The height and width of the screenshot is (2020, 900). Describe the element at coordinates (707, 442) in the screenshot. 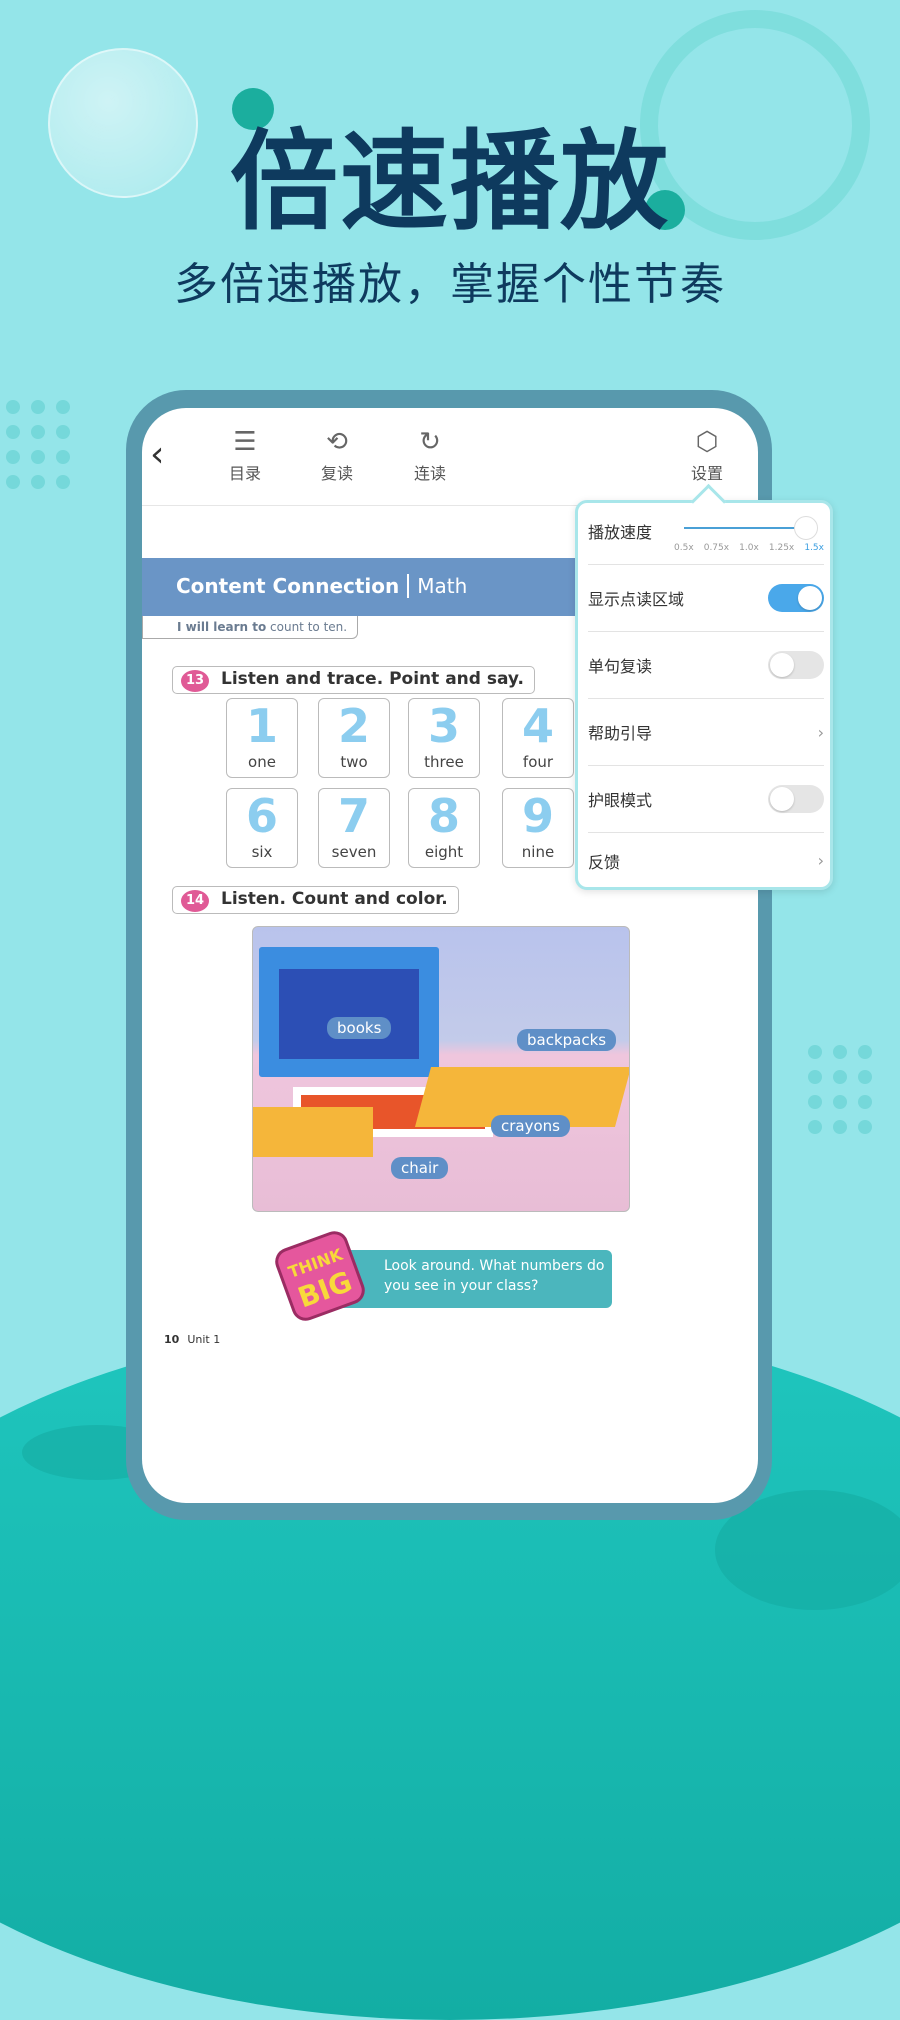

I see `gear-icon: ⬡` at that location.